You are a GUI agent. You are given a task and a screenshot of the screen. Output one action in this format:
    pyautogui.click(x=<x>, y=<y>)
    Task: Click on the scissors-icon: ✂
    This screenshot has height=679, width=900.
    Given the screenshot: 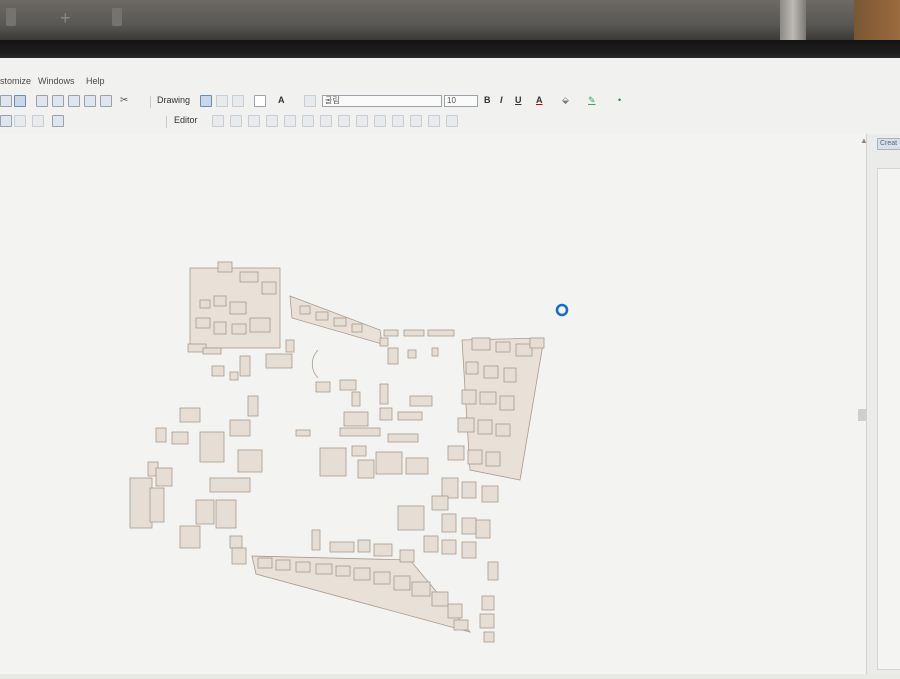 What is the action you would take?
    pyautogui.click(x=126, y=101)
    